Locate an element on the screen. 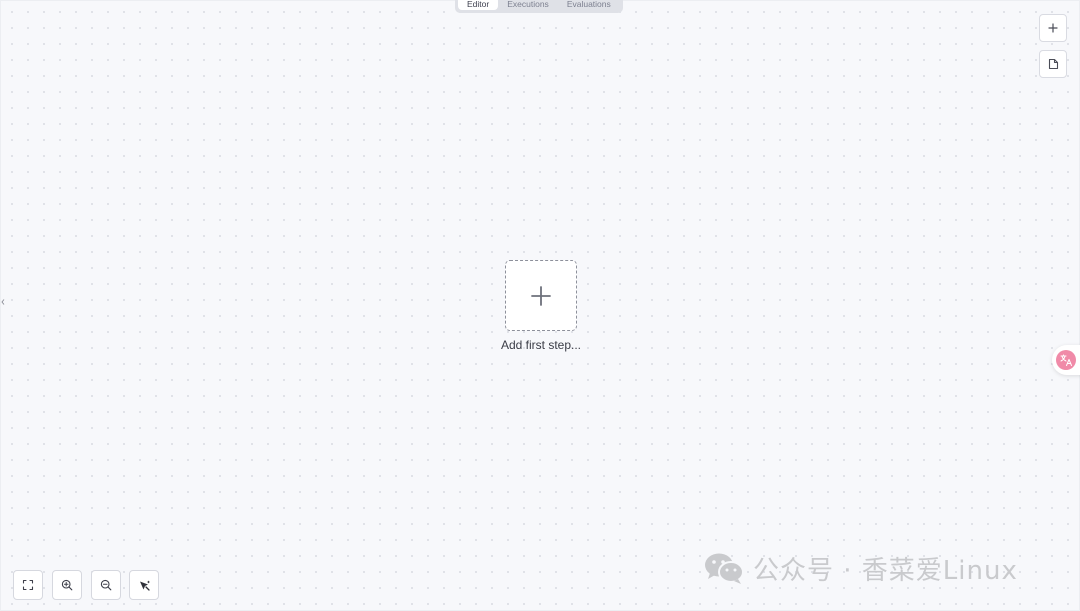 This screenshot has height=611, width=1080. fit-view-icon is located at coordinates (28, 585).